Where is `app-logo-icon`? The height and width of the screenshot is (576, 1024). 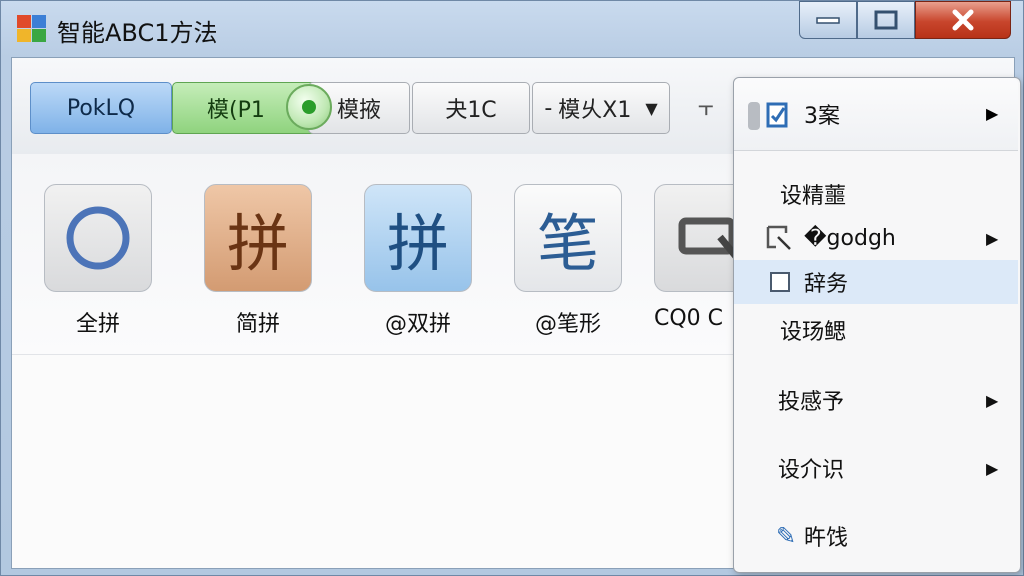 app-logo-icon is located at coordinates (32, 29).